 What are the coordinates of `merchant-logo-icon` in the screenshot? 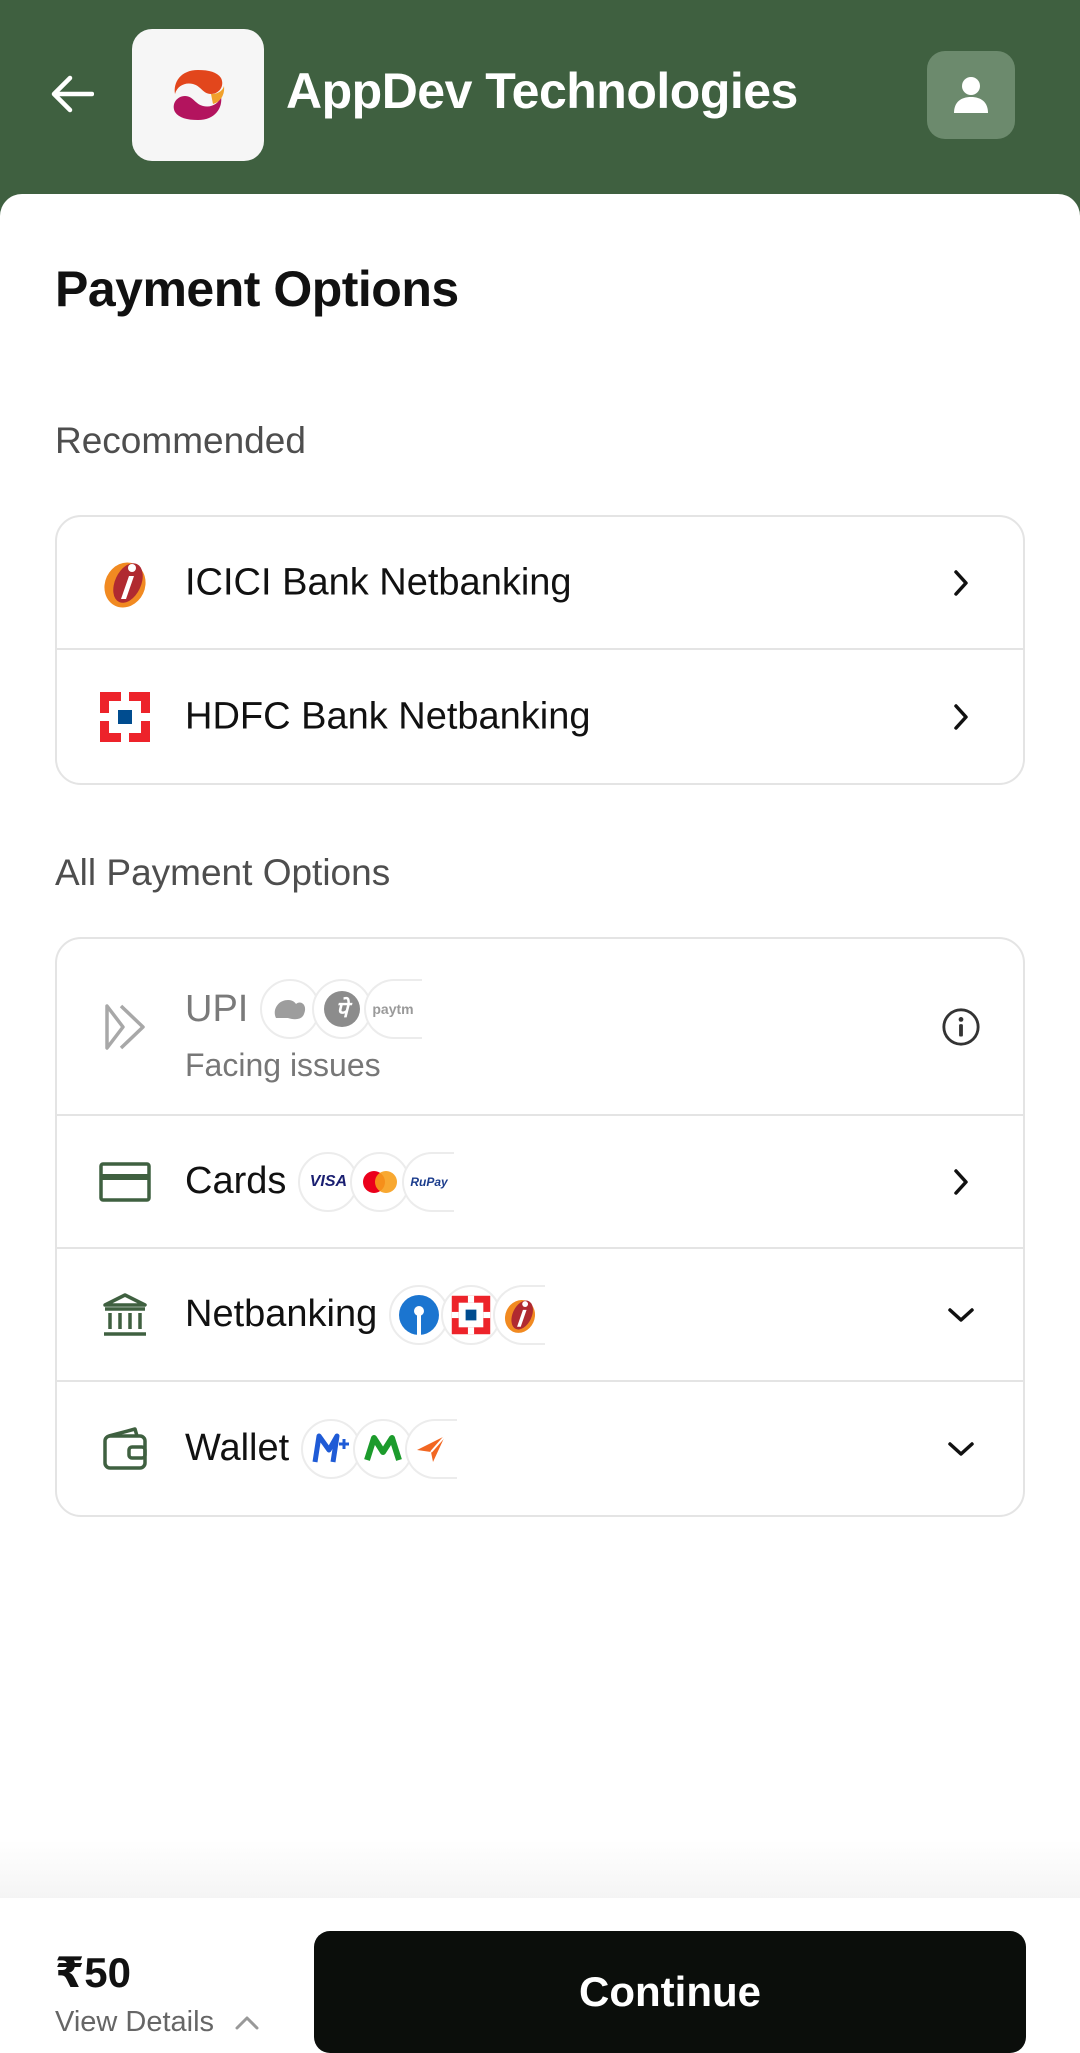 It's located at (199, 95).